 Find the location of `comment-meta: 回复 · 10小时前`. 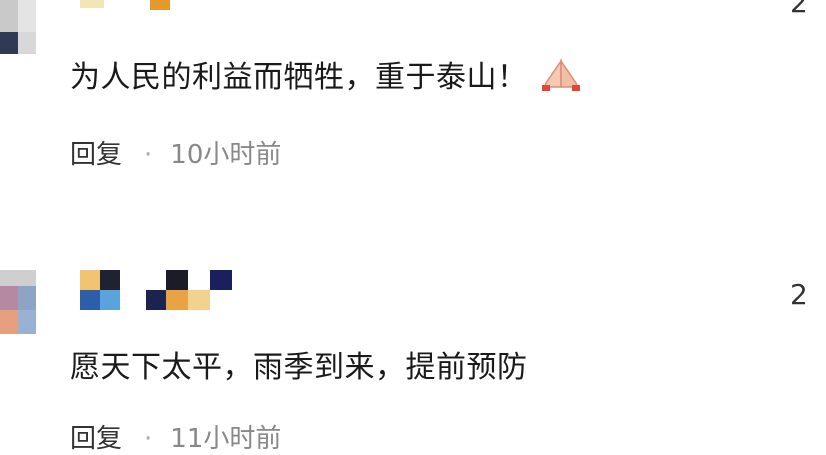

comment-meta: 回复 · 10小时前 is located at coordinates (175, 152).